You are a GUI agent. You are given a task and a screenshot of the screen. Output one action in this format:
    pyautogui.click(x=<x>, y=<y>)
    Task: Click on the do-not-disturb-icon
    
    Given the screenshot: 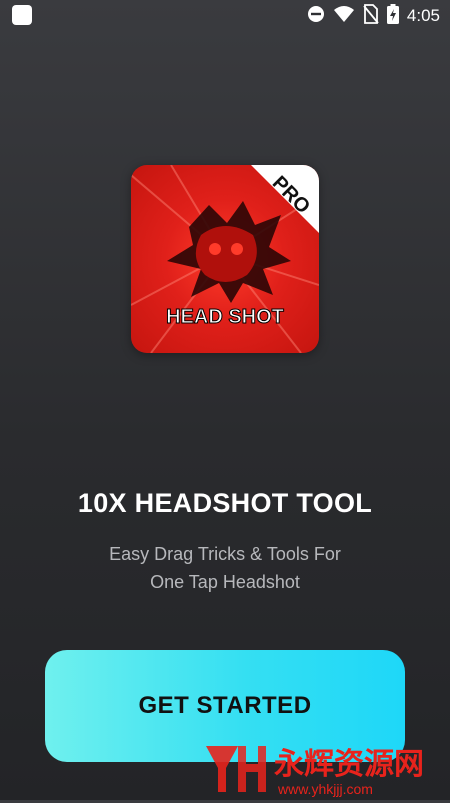 What is the action you would take?
    pyautogui.click(x=316, y=16)
    